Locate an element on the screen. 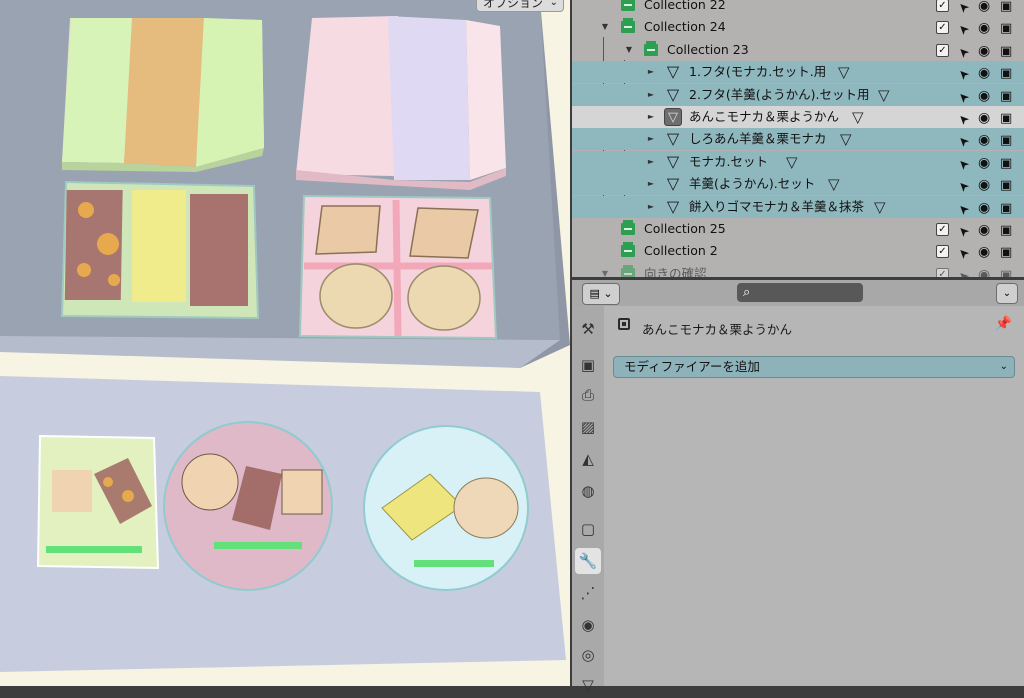 This screenshot has width=1024, height=698. outliner-row: Collection 25 ✓ ➤ ◉ ▣ is located at coordinates (798, 229).